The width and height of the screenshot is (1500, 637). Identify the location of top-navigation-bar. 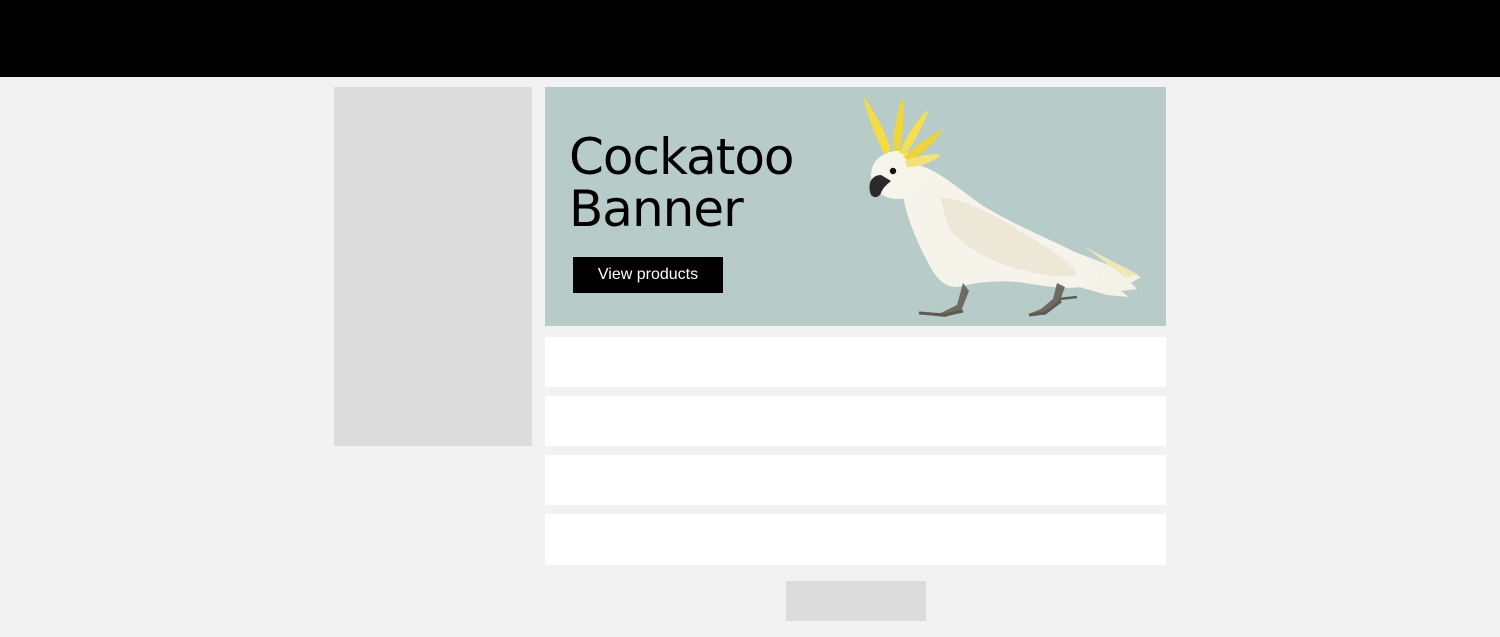
(750, 38).